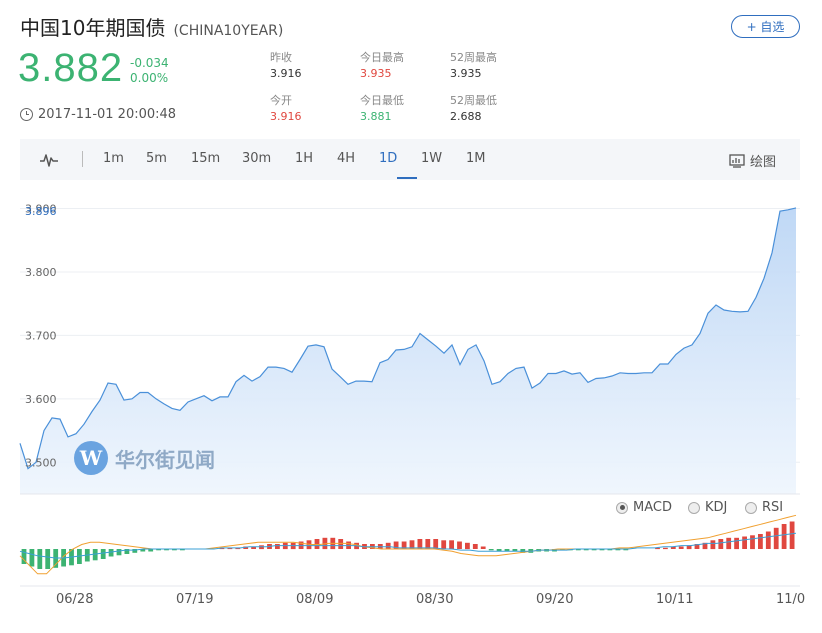 This screenshot has width=822, height=633. I want to click on macd-panel, so click(408, 544).